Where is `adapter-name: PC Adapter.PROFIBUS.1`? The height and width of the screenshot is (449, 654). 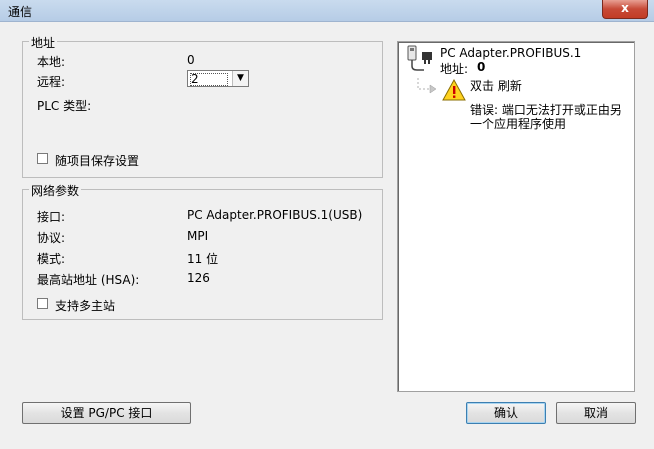 adapter-name: PC Adapter.PROFIBUS.1 is located at coordinates (510, 53).